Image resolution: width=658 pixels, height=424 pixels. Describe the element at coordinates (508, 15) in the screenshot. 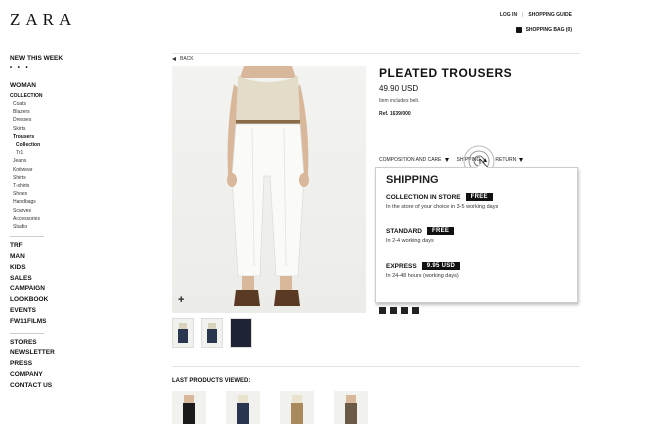

I see `login-link: LOG IN` at that location.